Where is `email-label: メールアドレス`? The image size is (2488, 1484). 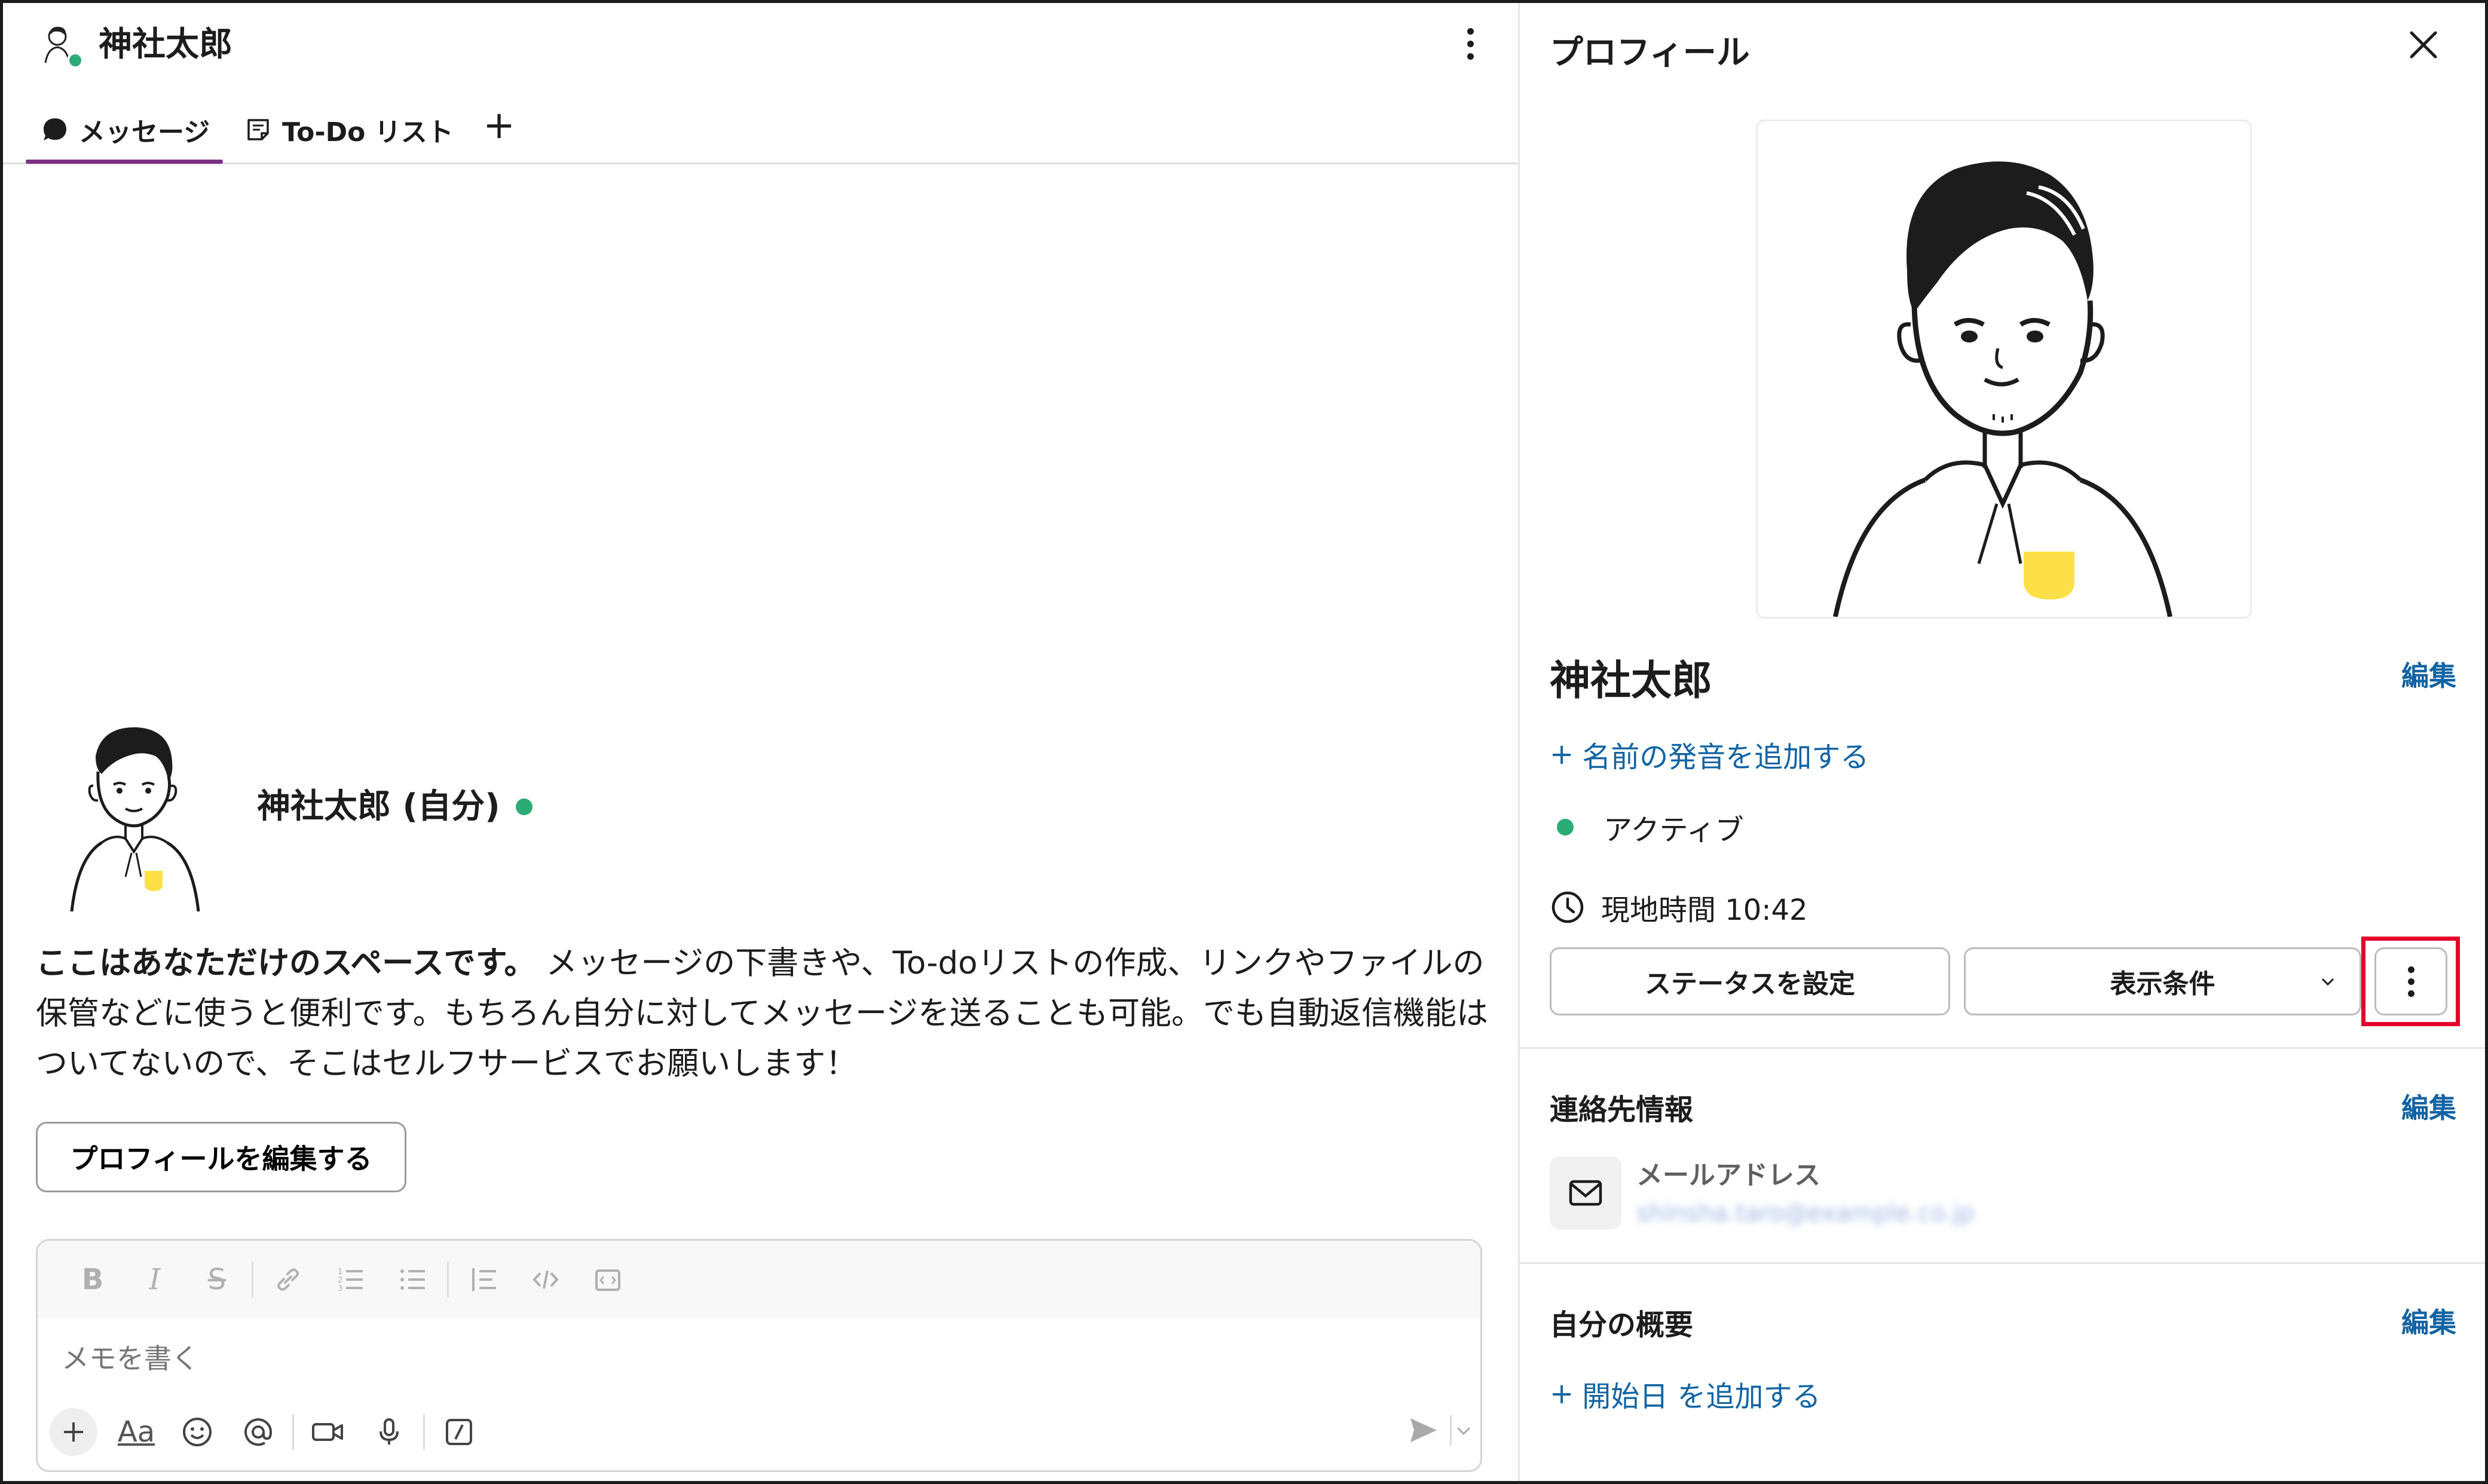
email-label: メールアドレス is located at coordinates (1728, 1175).